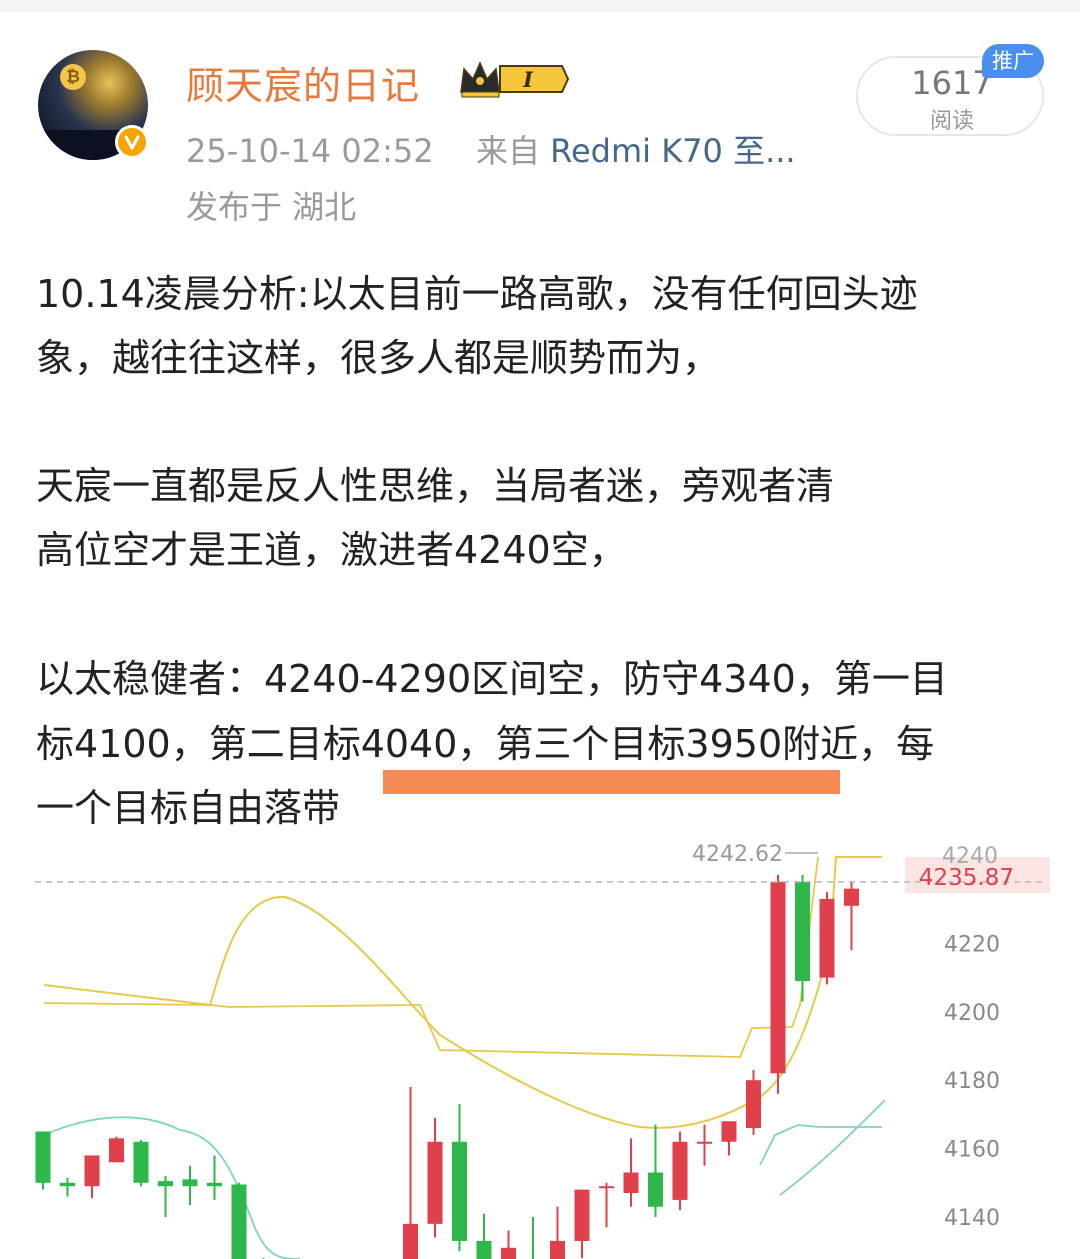  Describe the element at coordinates (737, 854) in the screenshot. I see `high-price-label: 4242.62` at that location.